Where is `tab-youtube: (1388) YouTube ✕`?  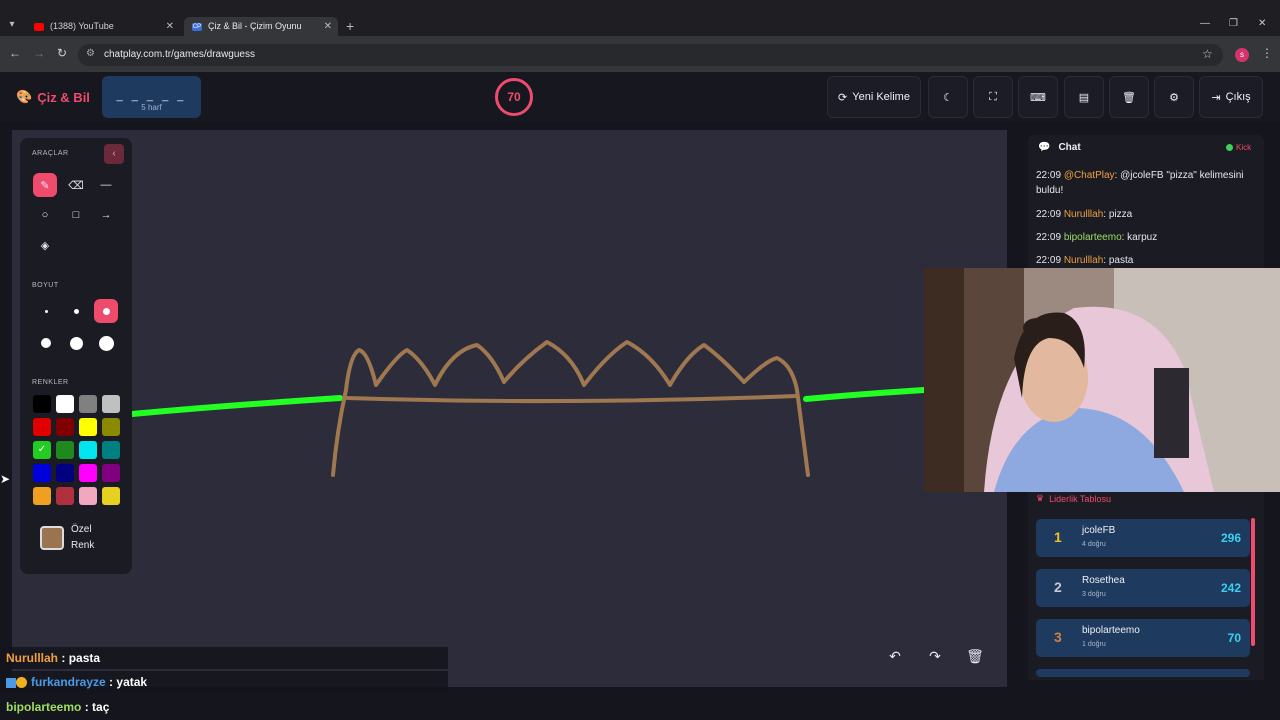 tab-youtube: (1388) YouTube ✕ is located at coordinates (103, 26).